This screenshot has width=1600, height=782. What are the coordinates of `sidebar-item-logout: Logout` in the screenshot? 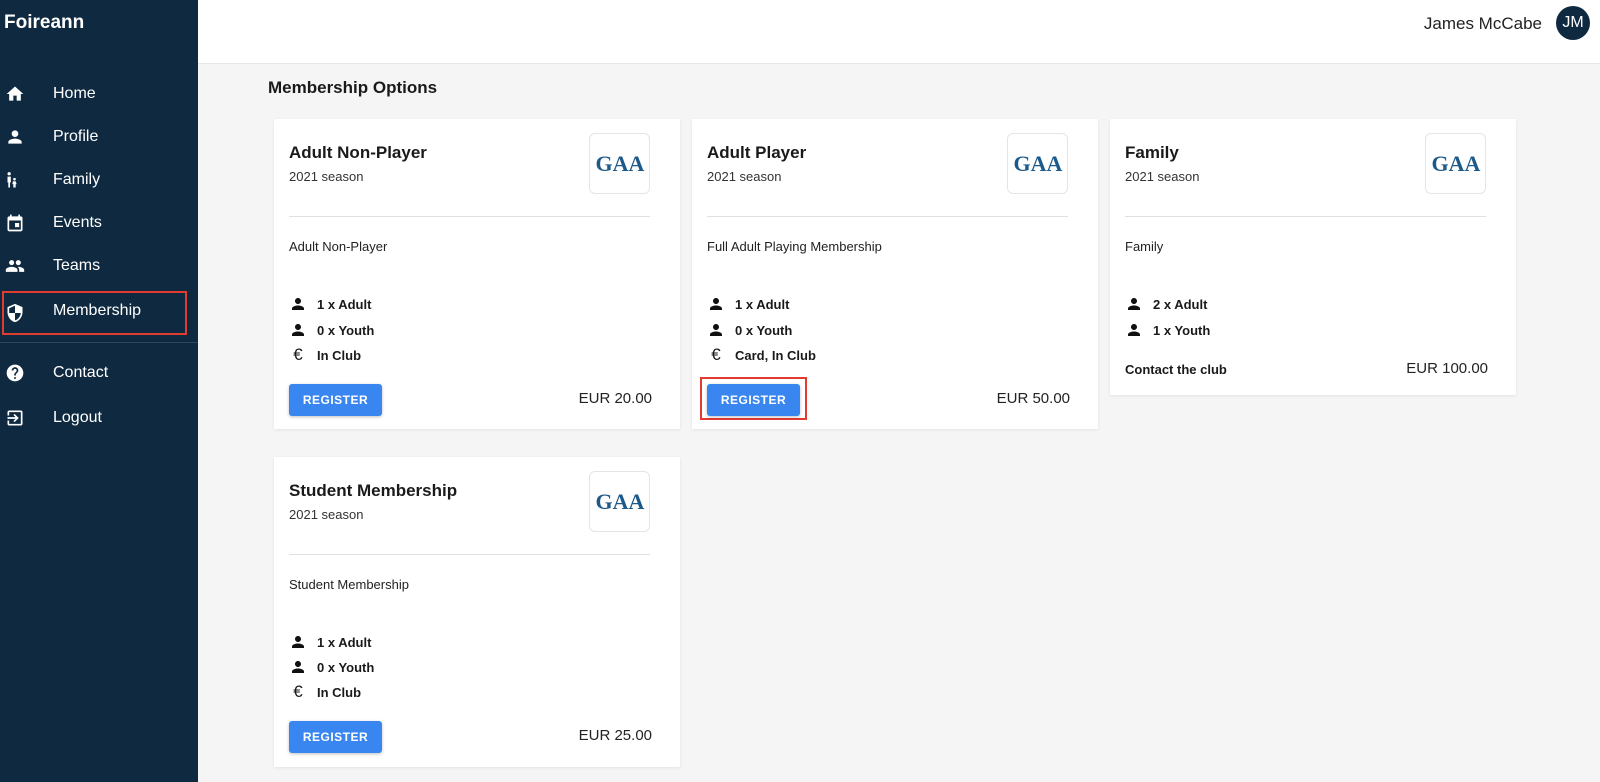 It's located at (99, 418).